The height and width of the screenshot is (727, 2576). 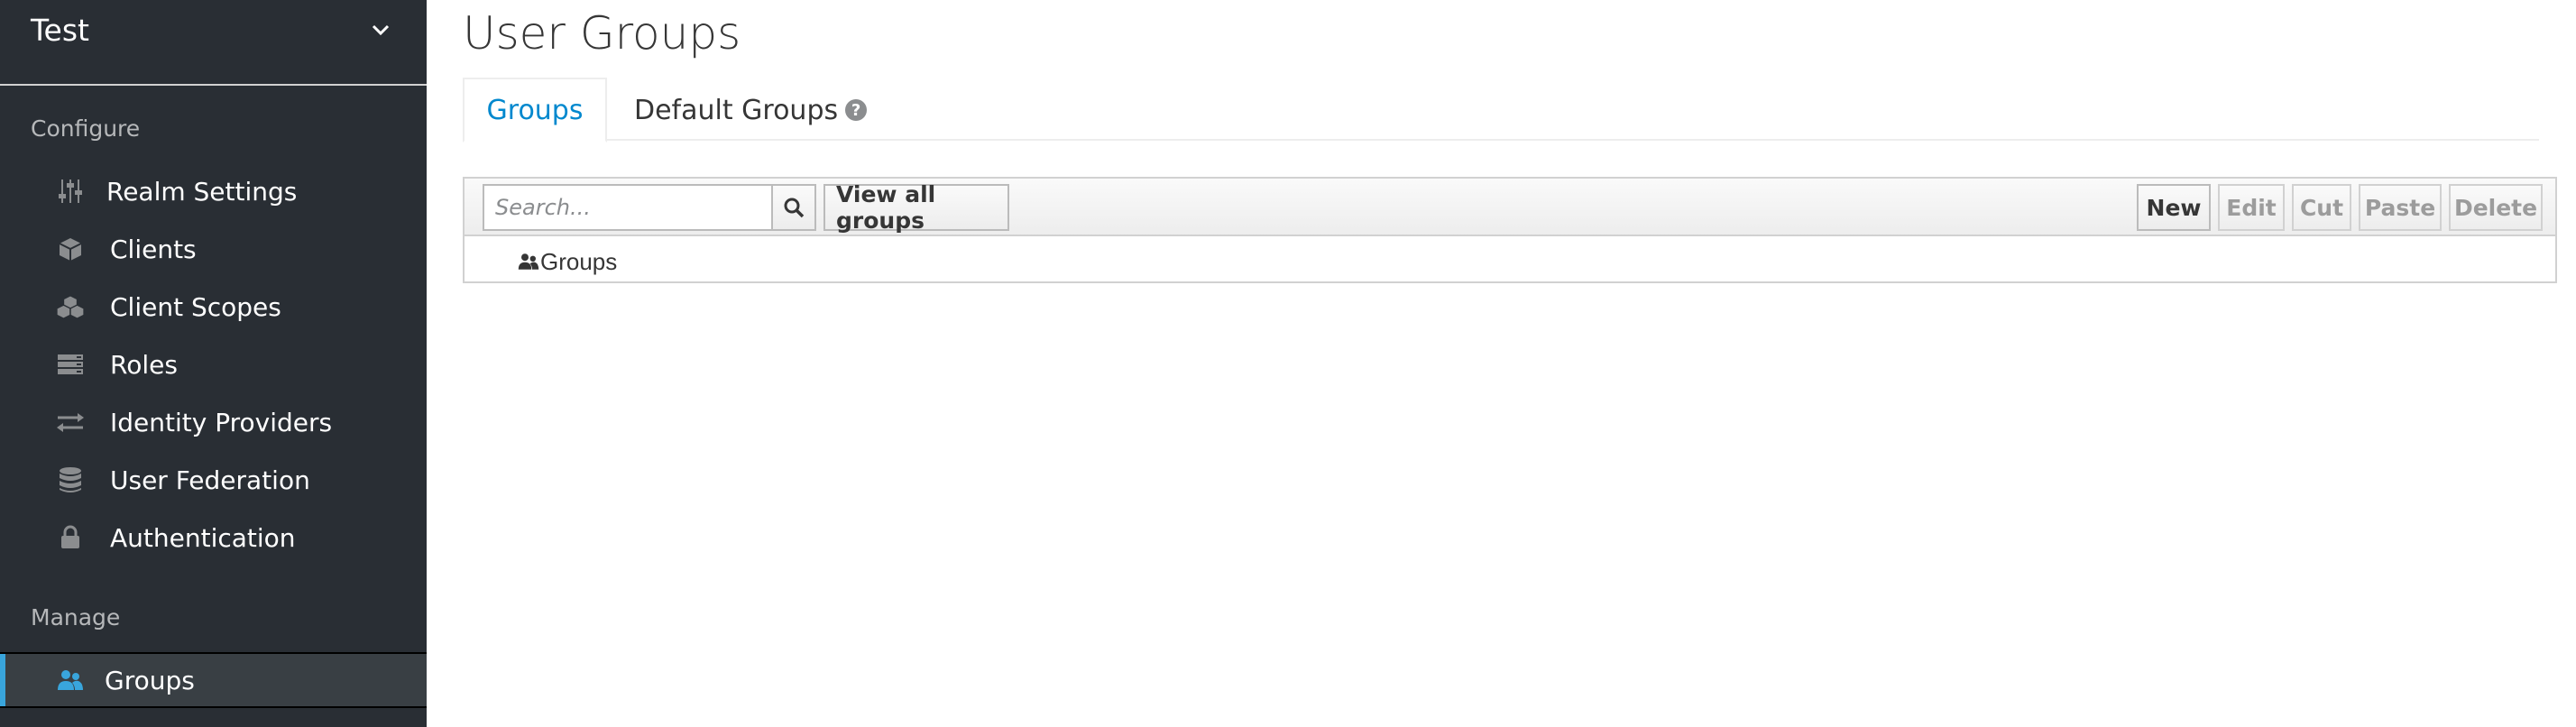 I want to click on tree-node-label: Groups, so click(x=579, y=261).